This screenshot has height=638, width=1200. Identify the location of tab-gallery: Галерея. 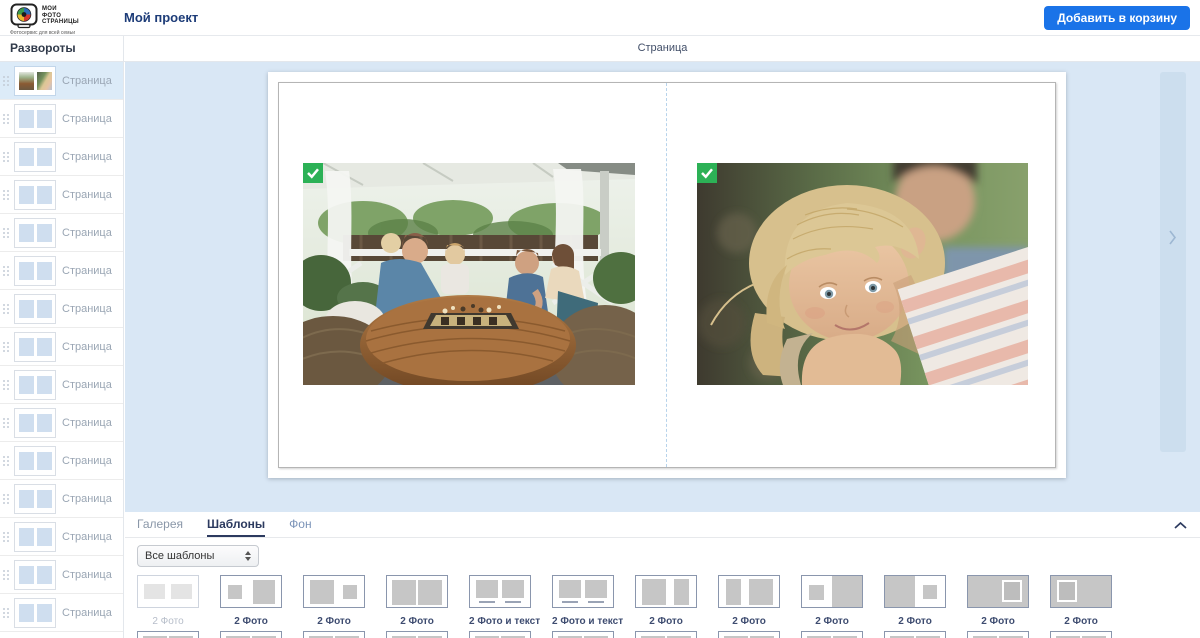
(160, 524).